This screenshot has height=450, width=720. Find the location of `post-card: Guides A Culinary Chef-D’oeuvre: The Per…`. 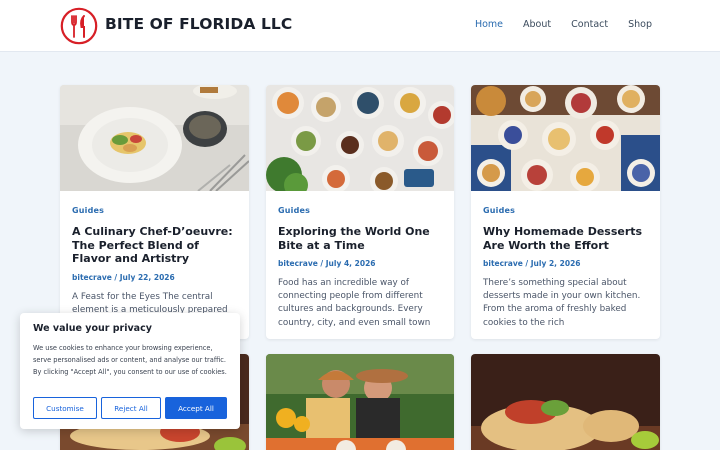

post-card: Guides A Culinary Chef-D’oeuvre: The Per… is located at coordinates (154, 212).